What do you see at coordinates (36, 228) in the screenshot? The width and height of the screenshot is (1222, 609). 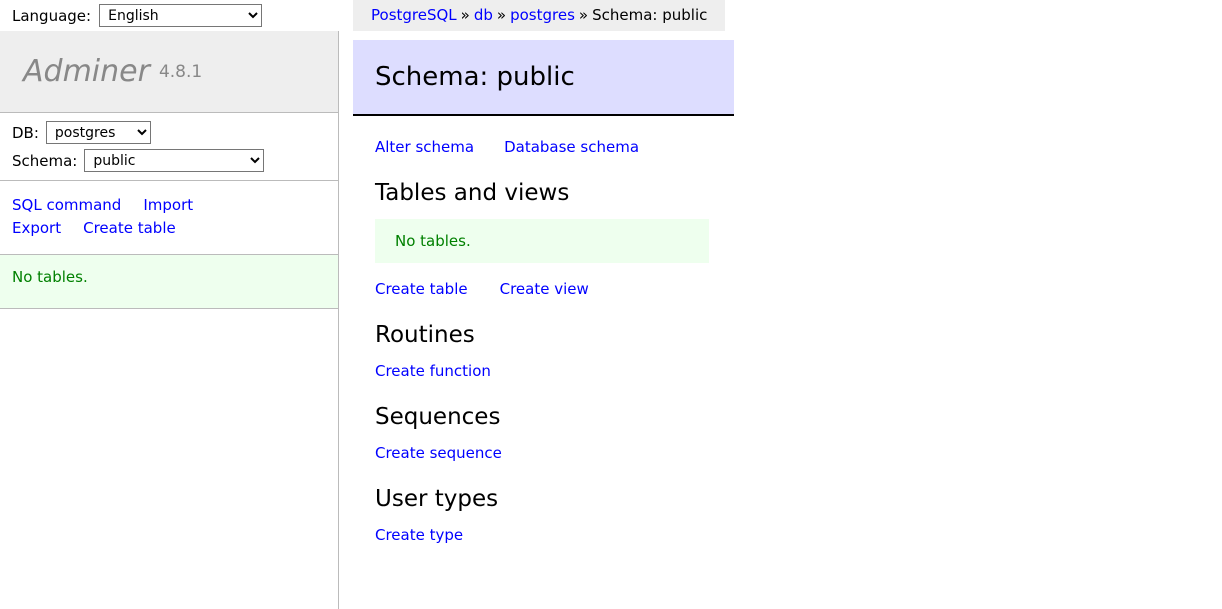 I see `sidebar-link-export: Export` at bounding box center [36, 228].